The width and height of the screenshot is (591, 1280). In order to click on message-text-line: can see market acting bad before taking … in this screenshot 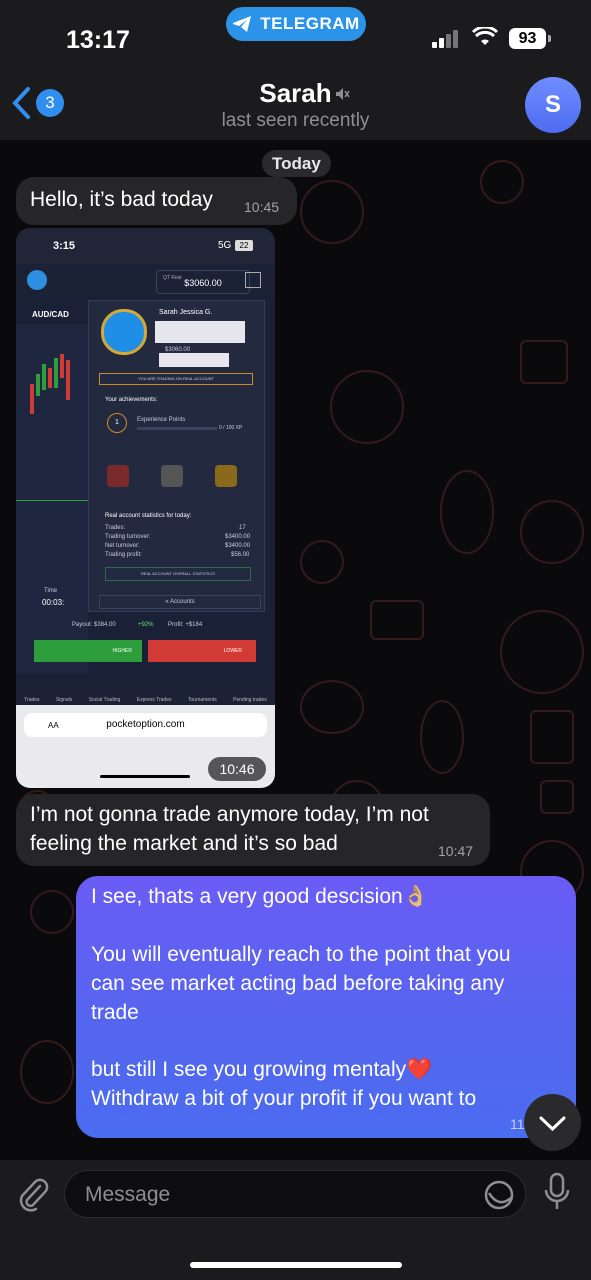, I will do `click(298, 983)`.